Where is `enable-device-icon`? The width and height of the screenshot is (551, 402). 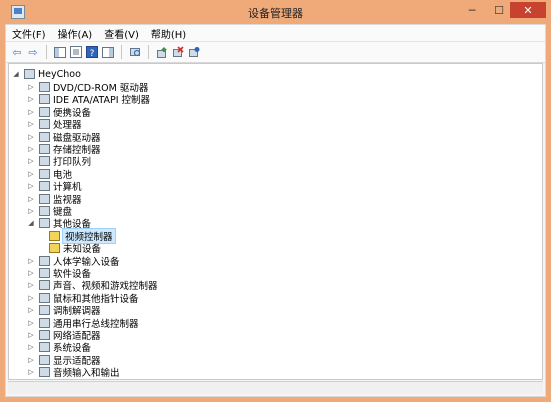 enable-device-icon is located at coordinates (194, 52).